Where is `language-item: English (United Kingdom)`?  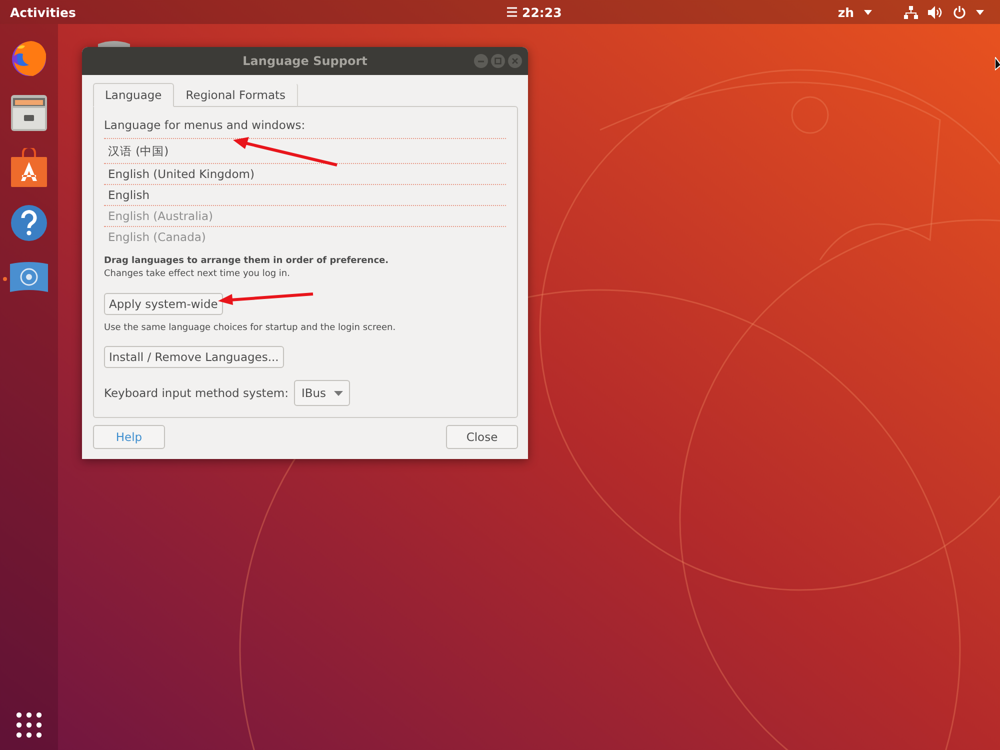
language-item: English (United Kingdom) is located at coordinates (305, 174).